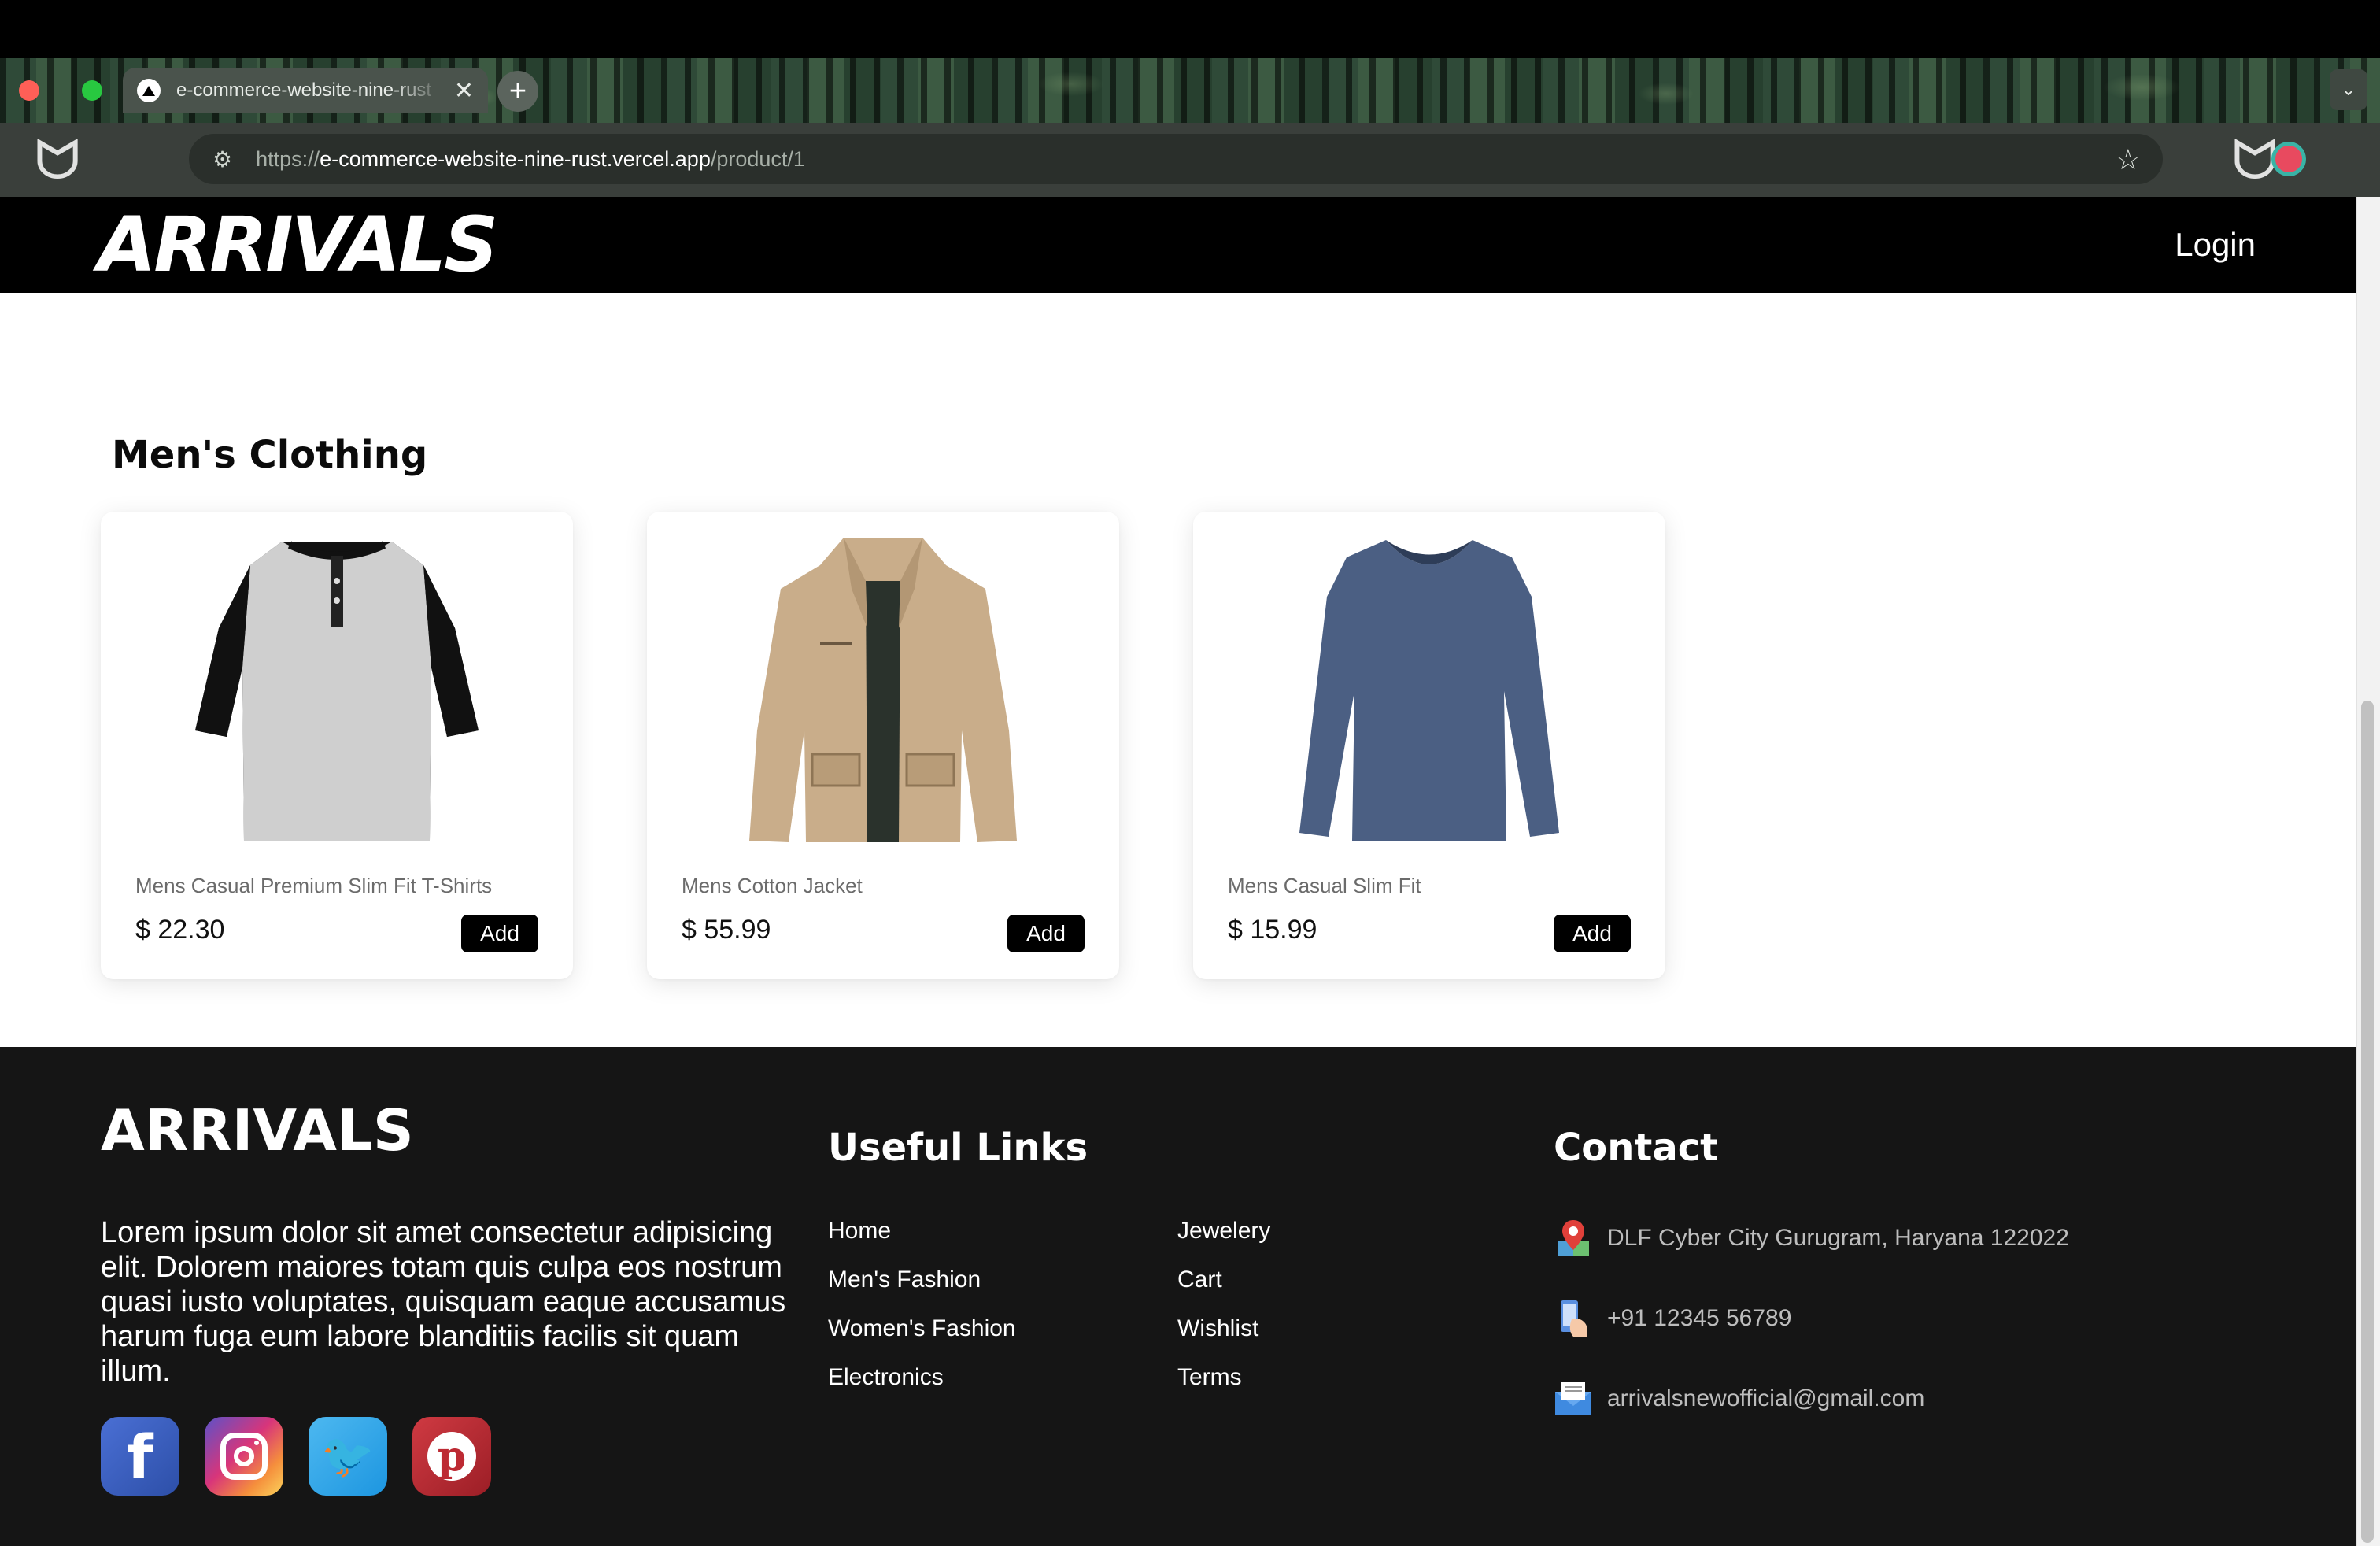  I want to click on contact-phone: +91 12345 56789, so click(1811, 1318).